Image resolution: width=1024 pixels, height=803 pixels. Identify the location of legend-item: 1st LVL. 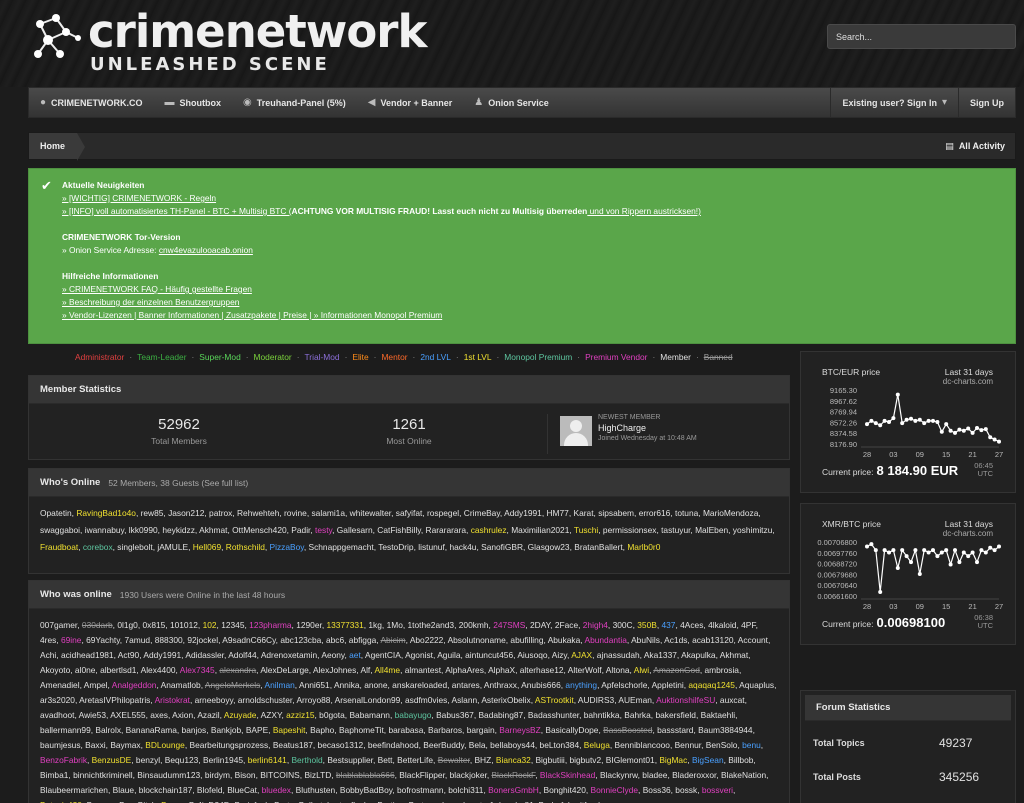
(478, 357).